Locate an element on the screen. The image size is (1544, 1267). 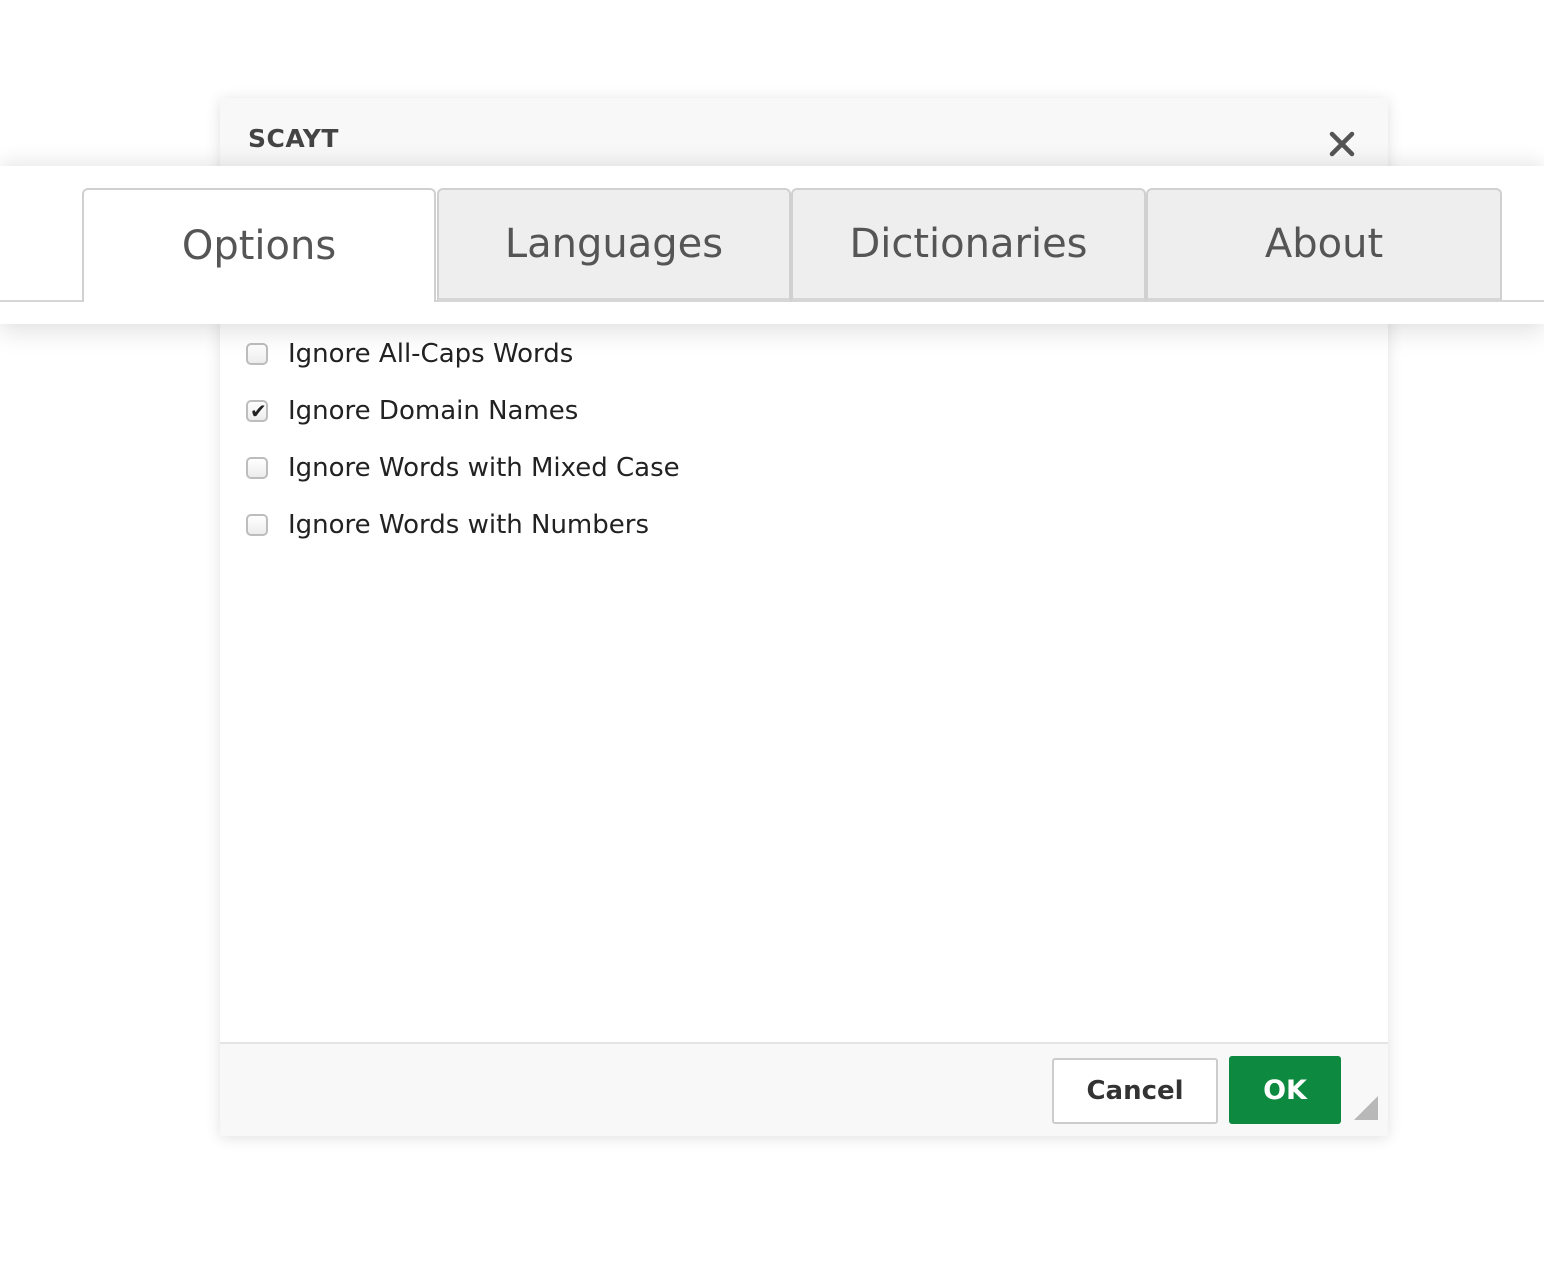
option-label: Ignore Domain Names is located at coordinates (433, 411).